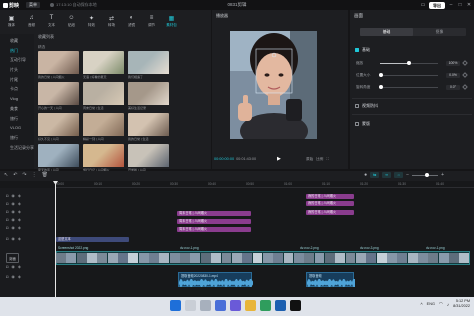 The width and height of the screenshot is (474, 316). What do you see at coordinates (51, 21) in the screenshot?
I see `tab-text: T 文本` at bounding box center [51, 21].